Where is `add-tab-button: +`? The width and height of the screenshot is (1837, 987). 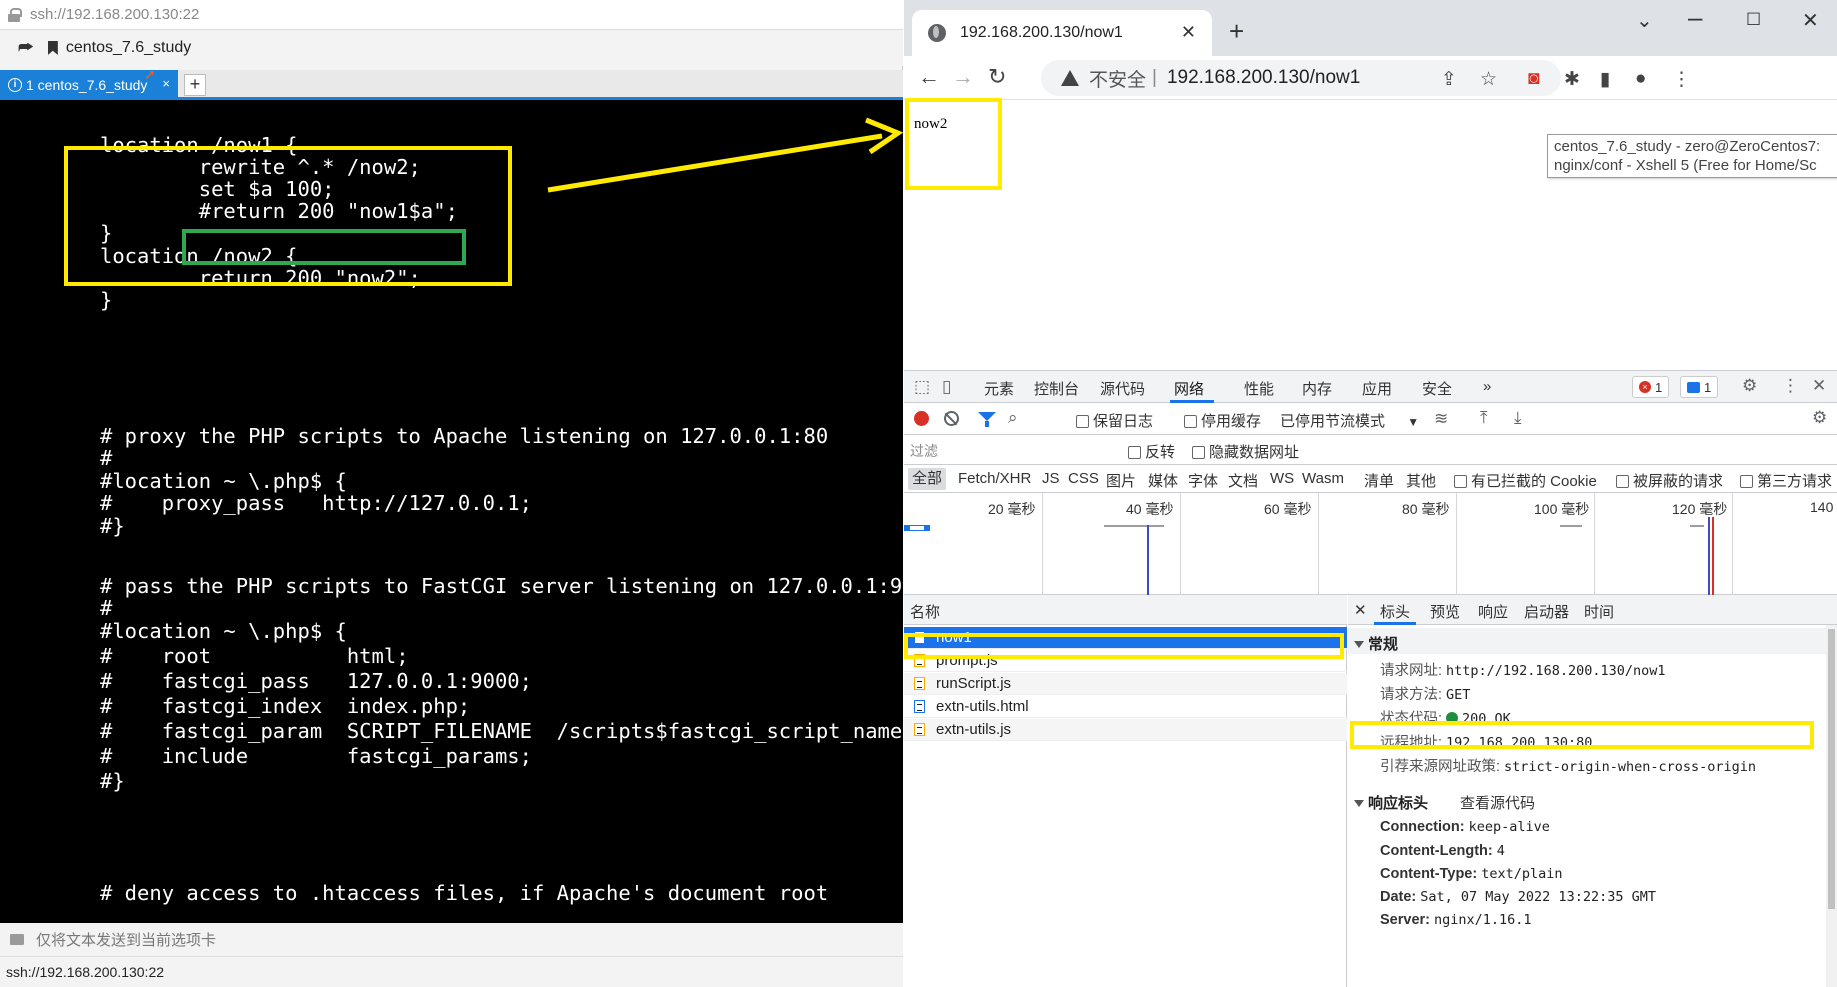 add-tab-button: + is located at coordinates (195, 85).